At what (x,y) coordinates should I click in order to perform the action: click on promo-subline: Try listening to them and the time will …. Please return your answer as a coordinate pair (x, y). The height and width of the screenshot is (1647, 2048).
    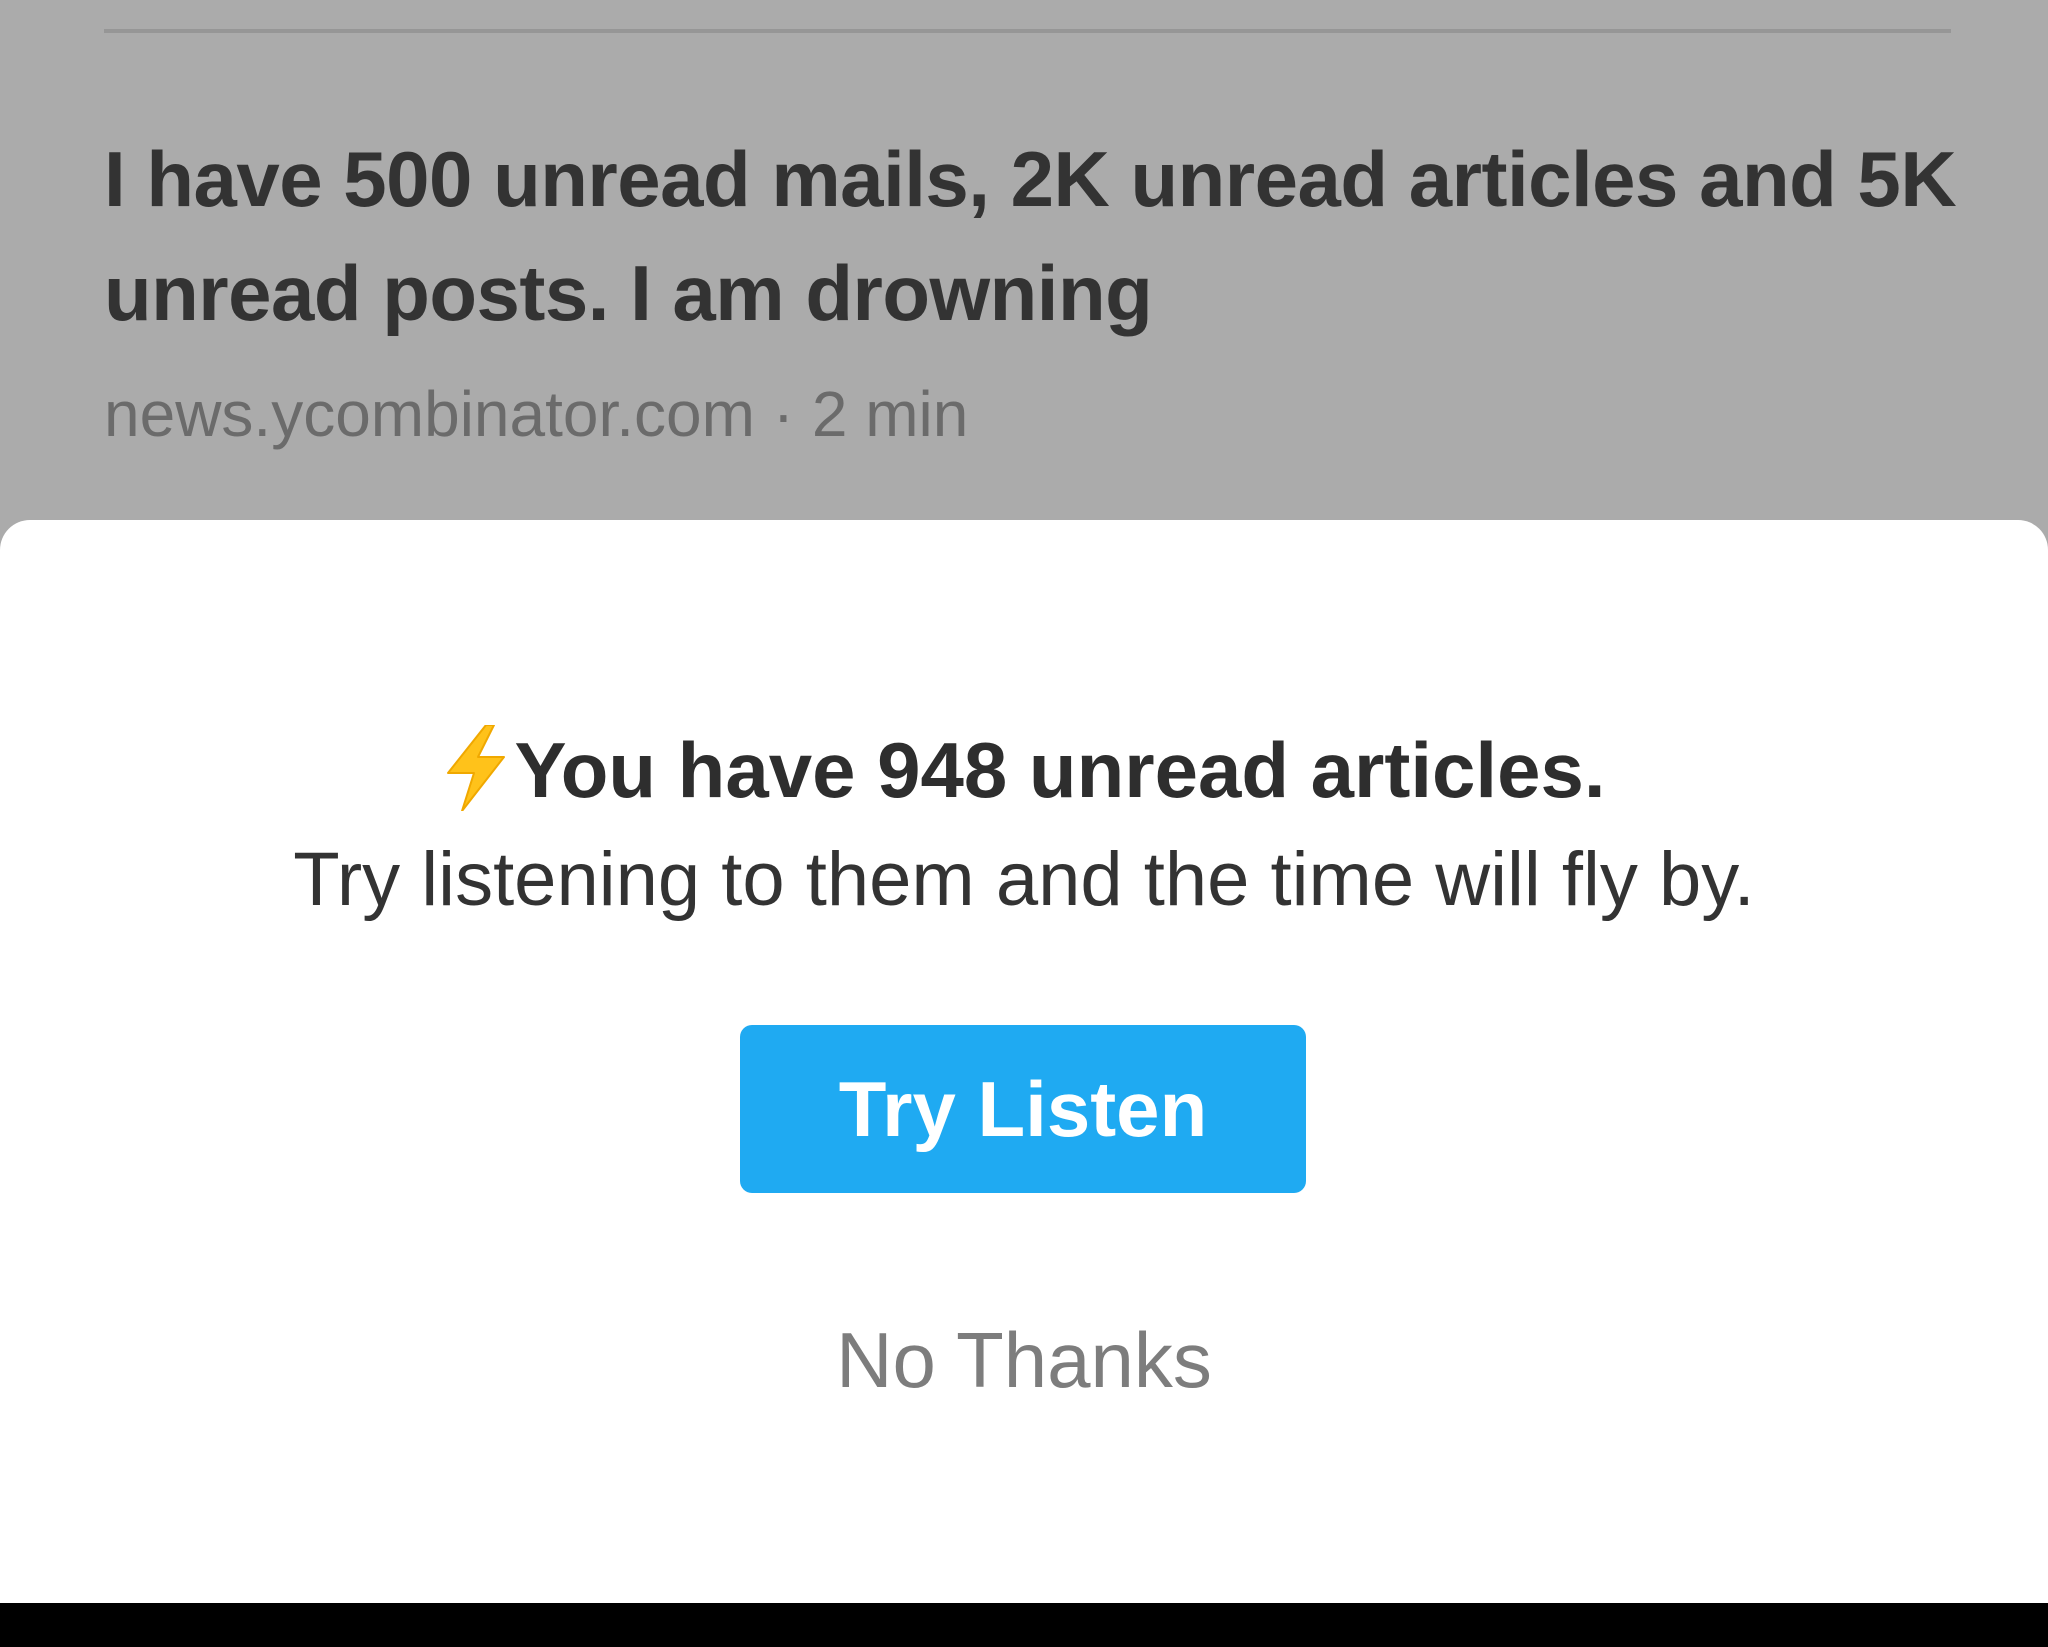
    Looking at the image, I should click on (1024, 879).